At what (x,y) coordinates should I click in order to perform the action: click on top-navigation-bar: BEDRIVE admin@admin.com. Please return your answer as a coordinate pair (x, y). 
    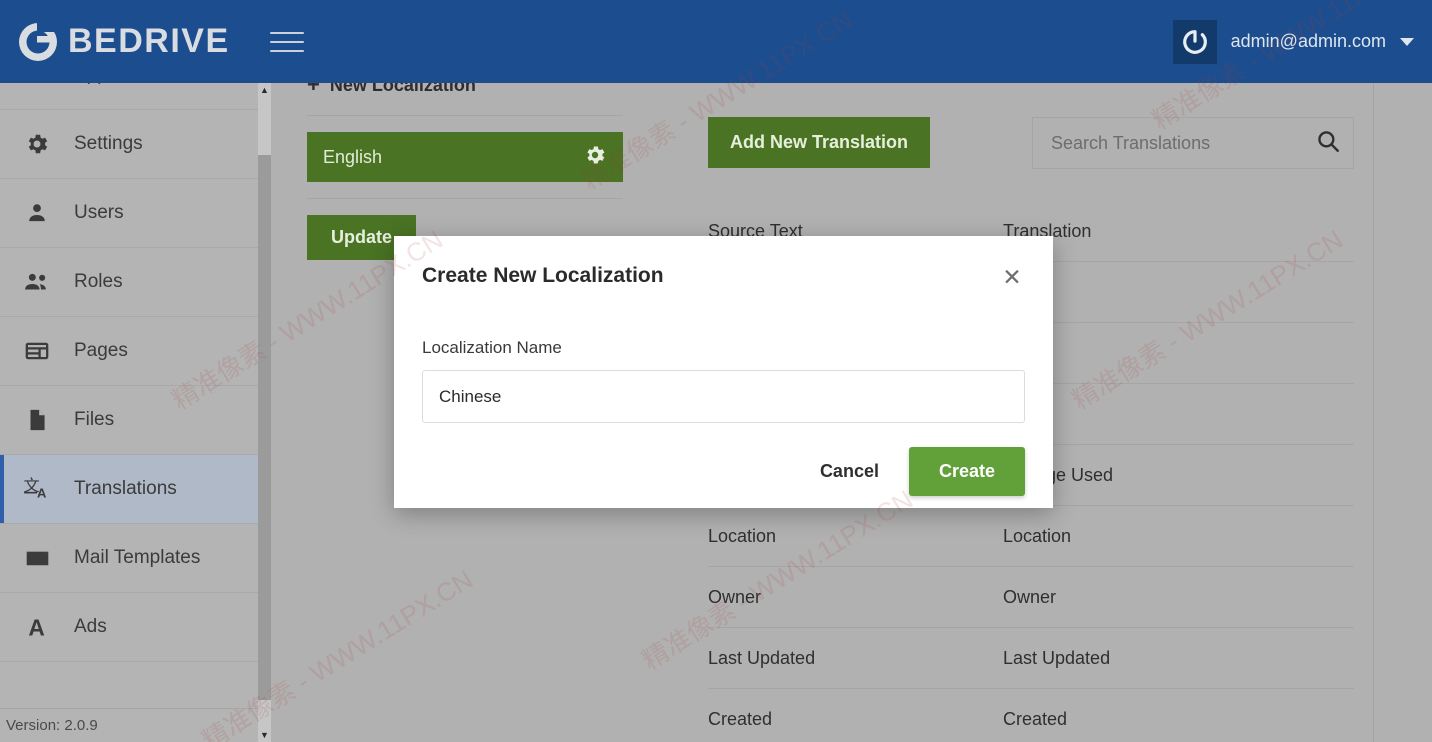
    Looking at the image, I should click on (716, 41).